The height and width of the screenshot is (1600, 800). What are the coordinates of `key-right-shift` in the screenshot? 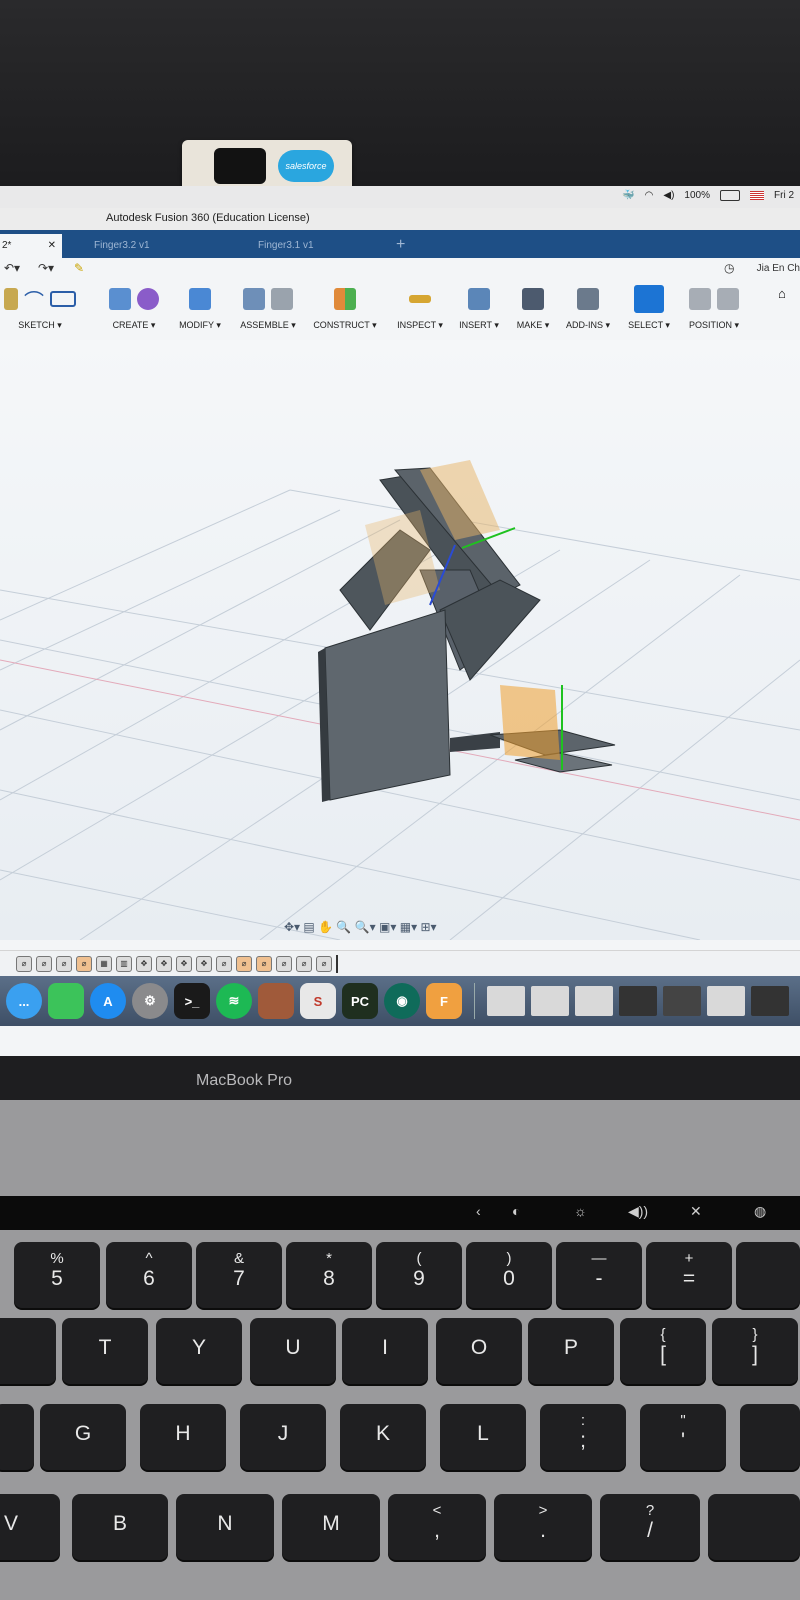 It's located at (754, 1527).